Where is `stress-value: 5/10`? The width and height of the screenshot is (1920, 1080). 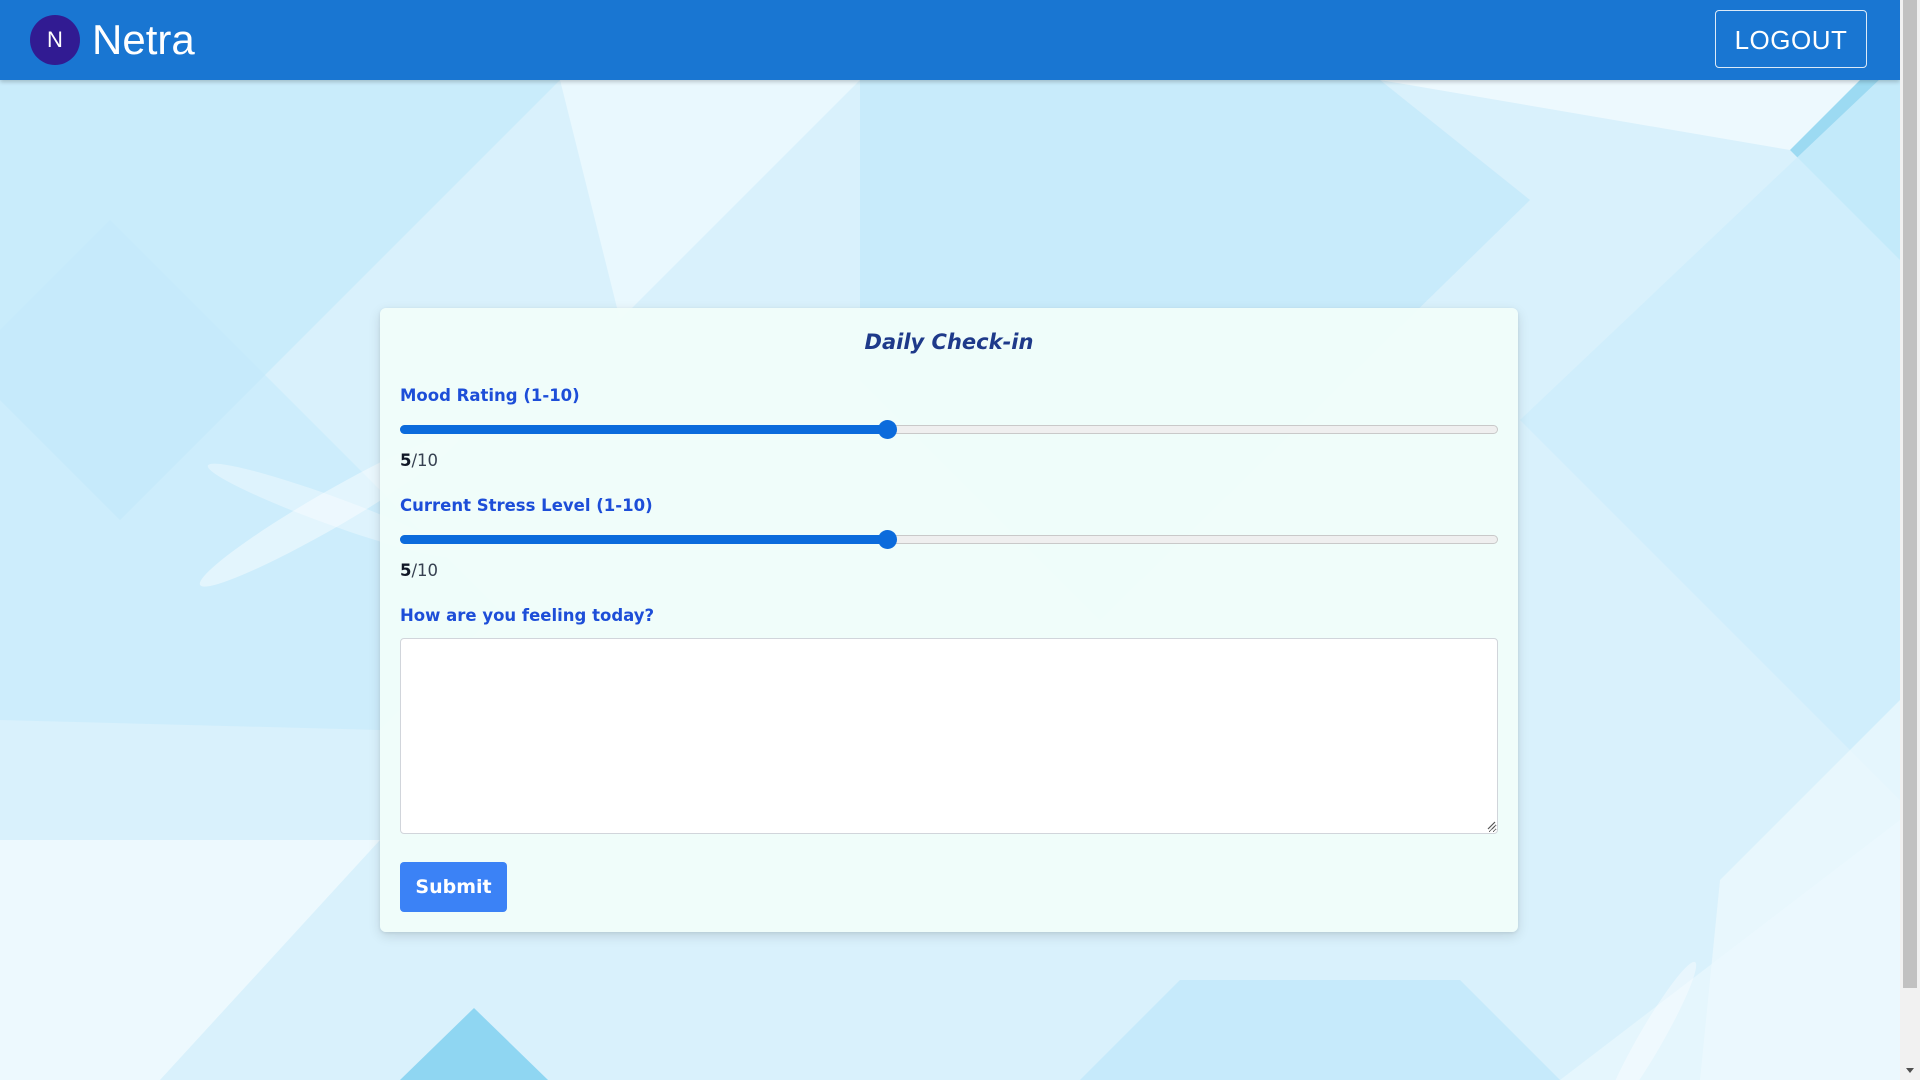 stress-value: 5/10 is located at coordinates (419, 570).